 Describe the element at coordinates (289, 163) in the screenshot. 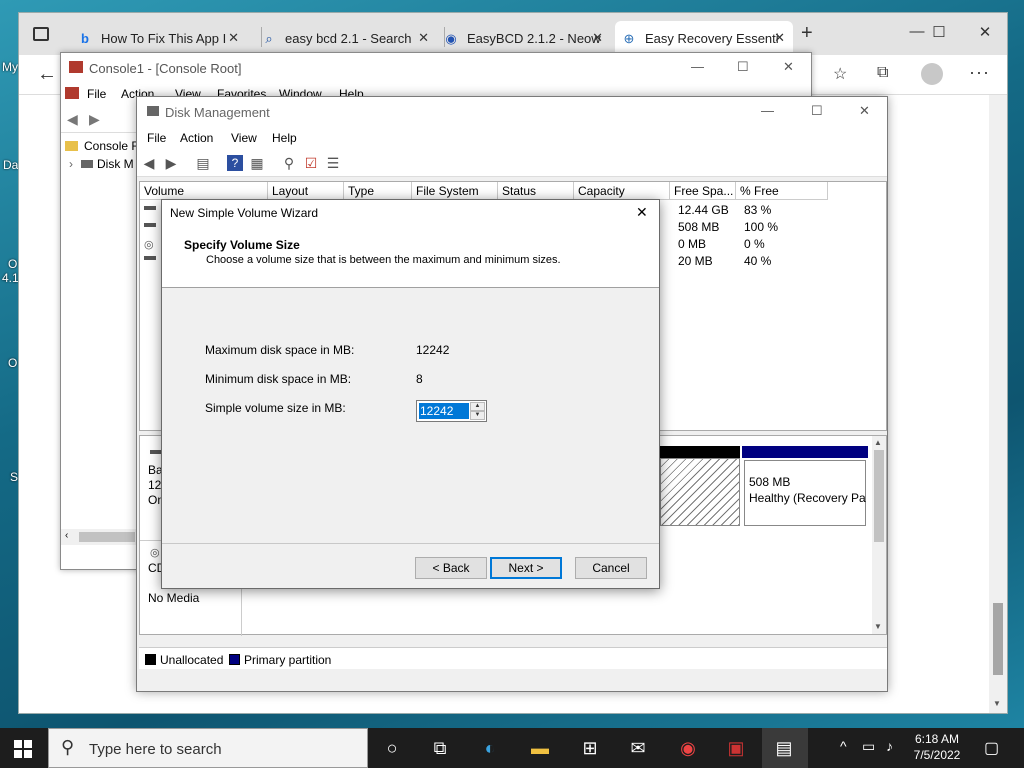

I see `connect-icon: ⚲` at that location.